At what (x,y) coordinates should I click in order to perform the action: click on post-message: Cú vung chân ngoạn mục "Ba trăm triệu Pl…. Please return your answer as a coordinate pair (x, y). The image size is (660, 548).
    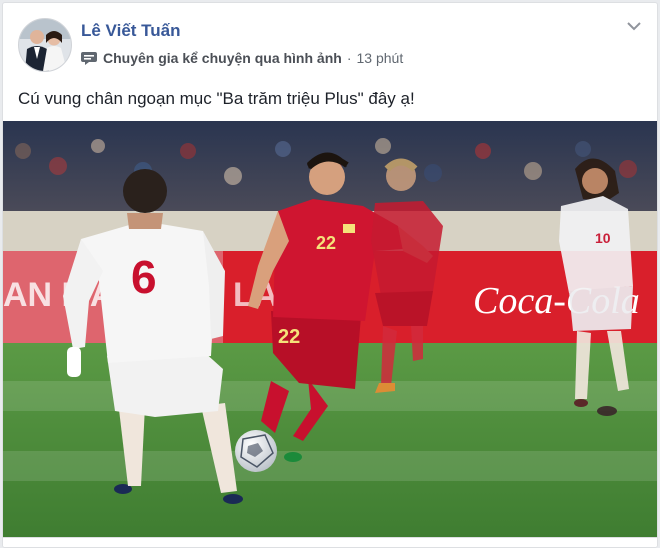
    Looking at the image, I should click on (216, 98).